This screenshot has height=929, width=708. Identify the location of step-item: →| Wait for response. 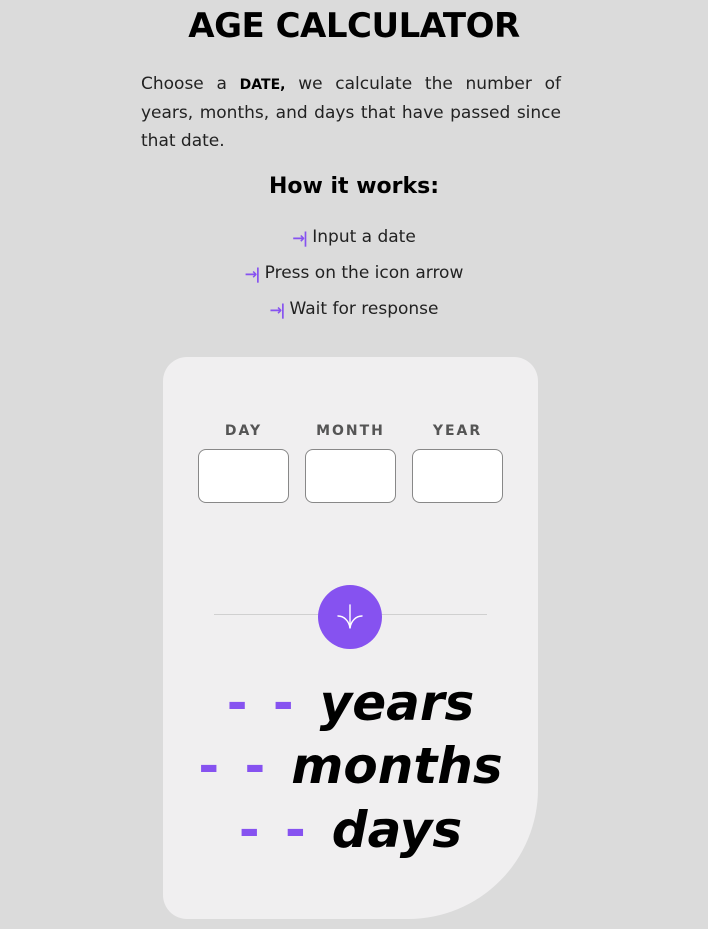
(354, 317).